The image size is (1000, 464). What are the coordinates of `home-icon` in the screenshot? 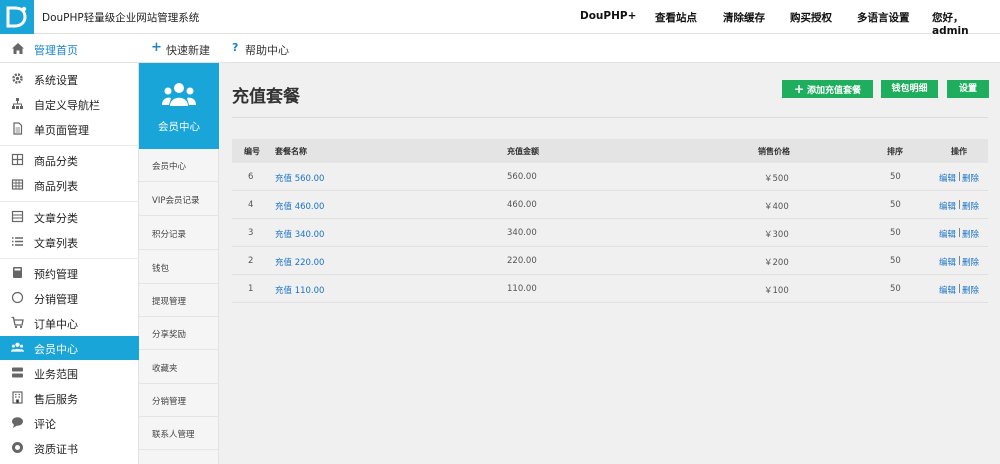 It's located at (18, 48).